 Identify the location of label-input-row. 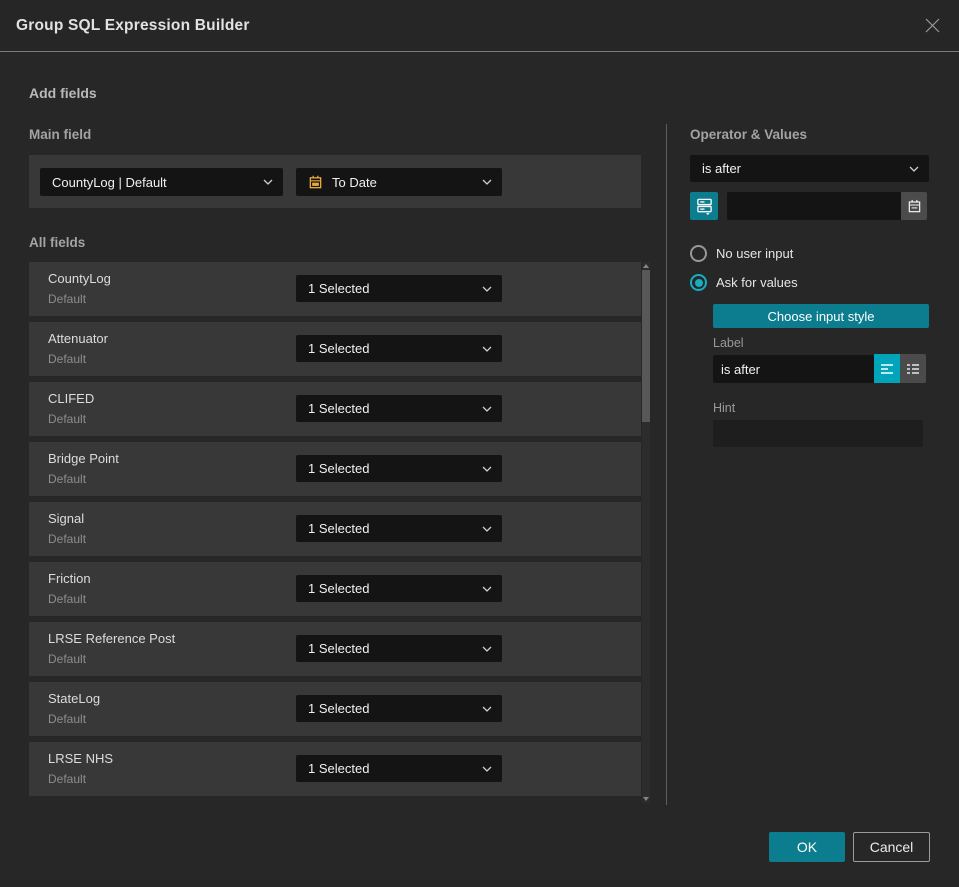
(819, 368).